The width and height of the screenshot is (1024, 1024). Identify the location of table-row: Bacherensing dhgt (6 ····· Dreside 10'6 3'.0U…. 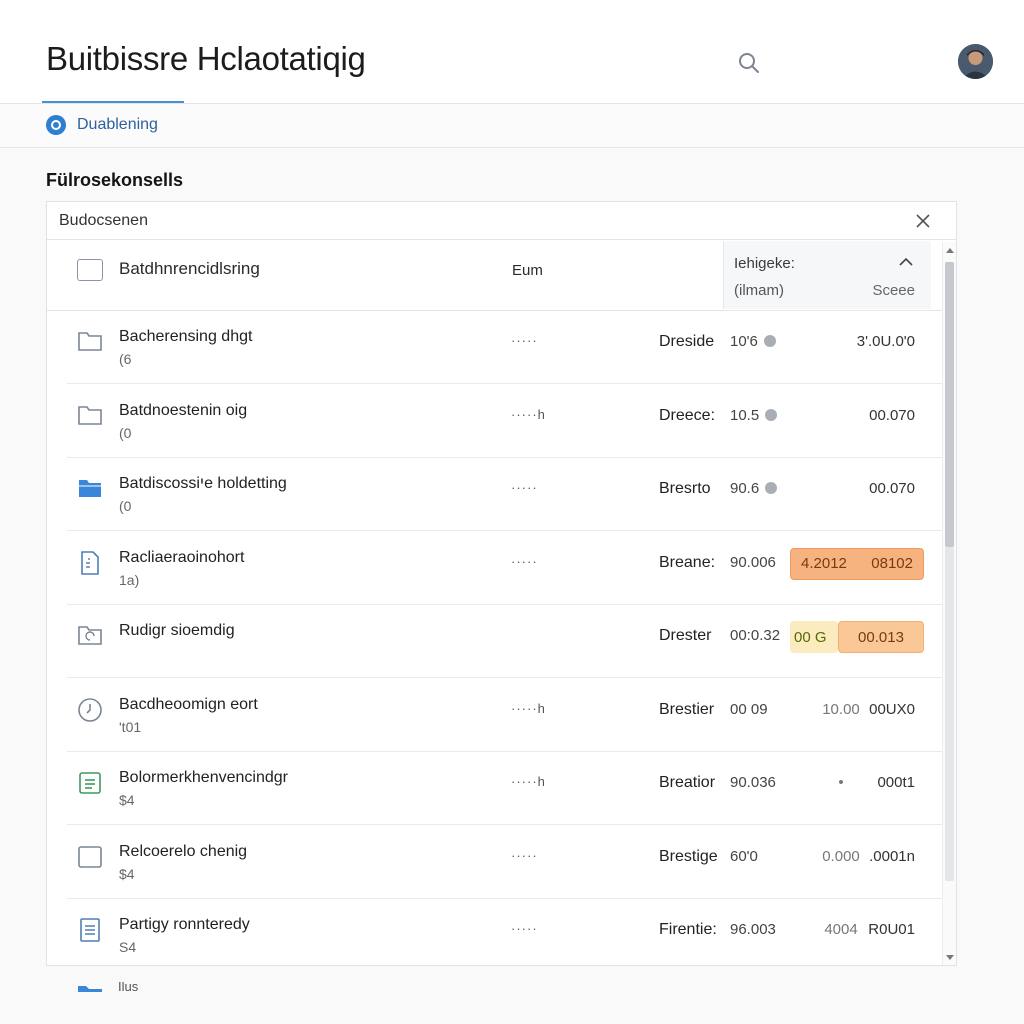
(504, 347).